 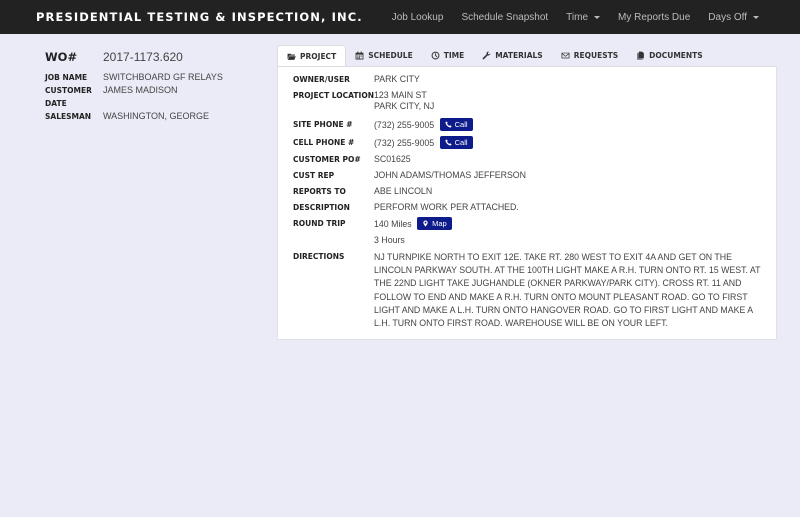 I want to click on nav-my-reports-due: My Reports Due, so click(x=654, y=17).